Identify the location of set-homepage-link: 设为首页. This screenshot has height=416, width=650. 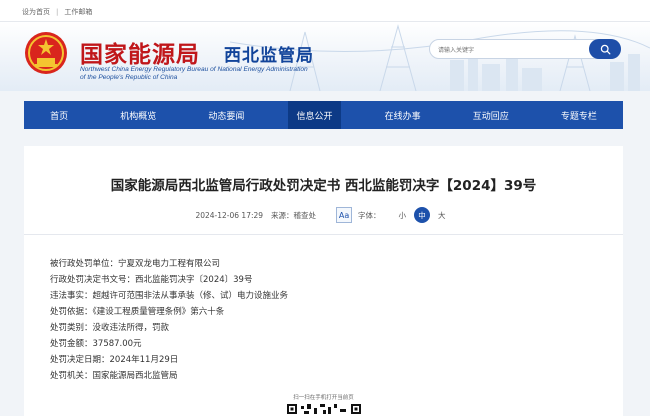
(36, 12).